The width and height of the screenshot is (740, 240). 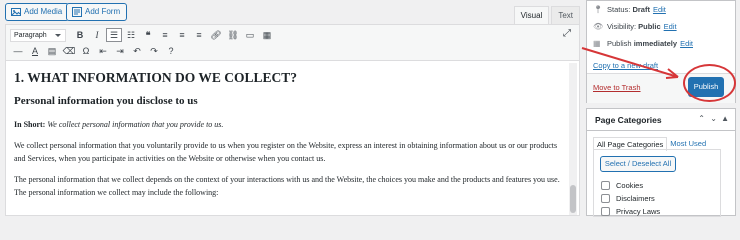 What do you see at coordinates (69, 51) in the screenshot?
I see `clear-format-icon: ⌫` at bounding box center [69, 51].